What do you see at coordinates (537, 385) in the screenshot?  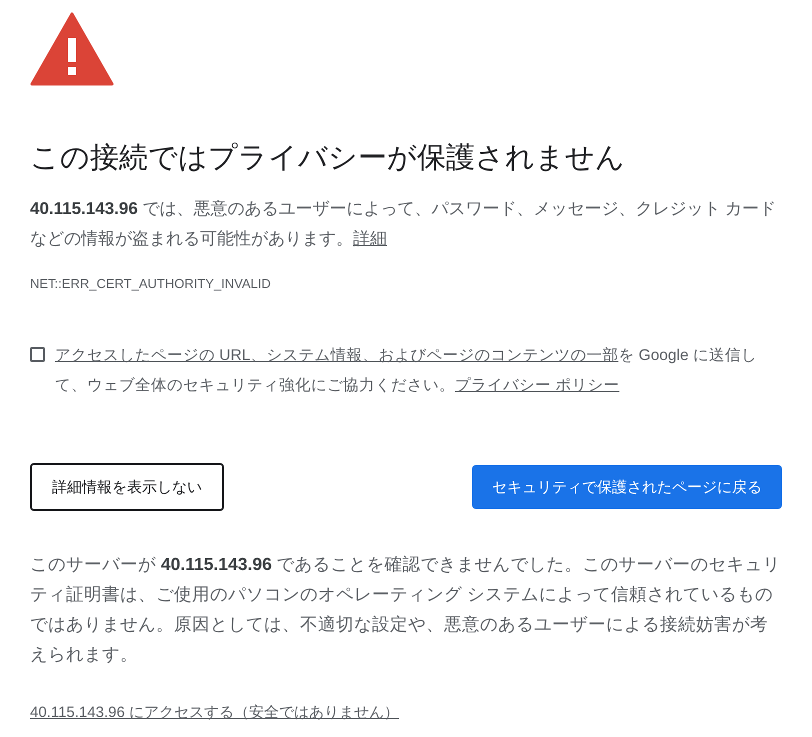 I see `privacy-policy-link: プライバシー ポリシー` at bounding box center [537, 385].